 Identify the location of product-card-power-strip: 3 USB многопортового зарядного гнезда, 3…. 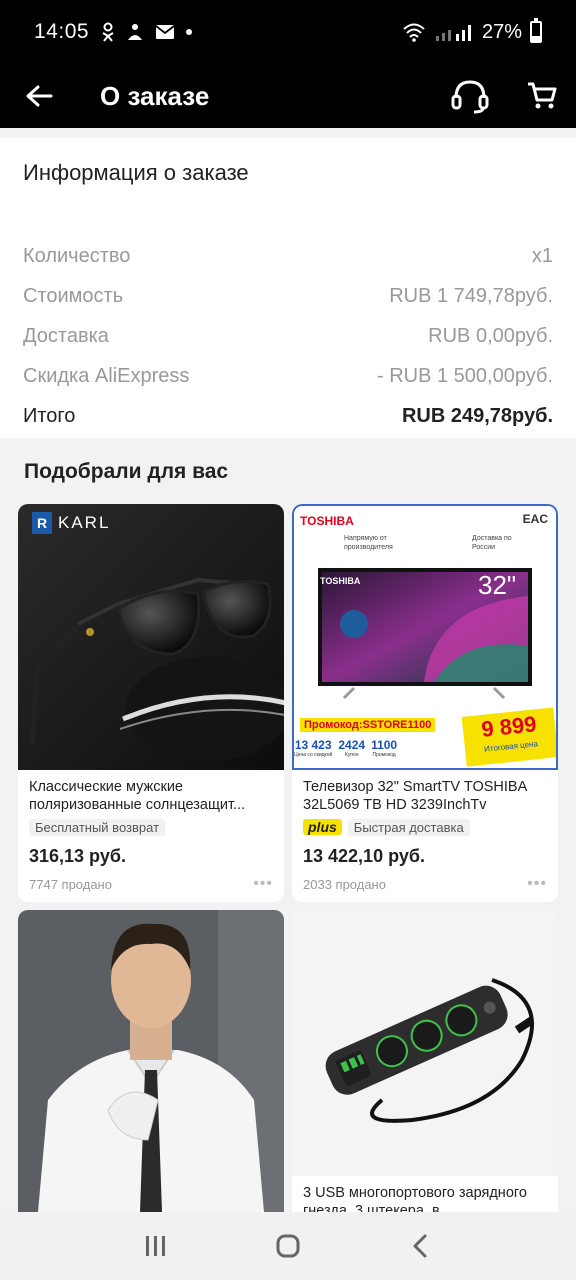
(425, 1061).